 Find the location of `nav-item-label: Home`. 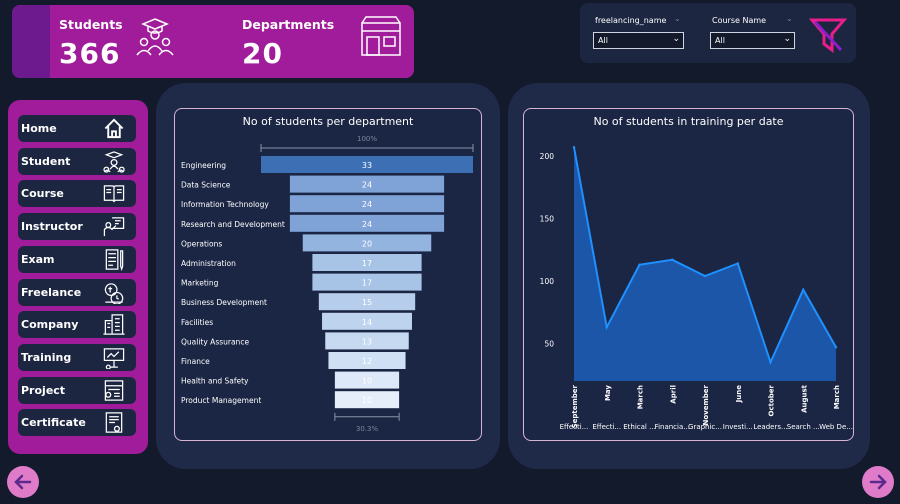

nav-item-label: Home is located at coordinates (39, 128).